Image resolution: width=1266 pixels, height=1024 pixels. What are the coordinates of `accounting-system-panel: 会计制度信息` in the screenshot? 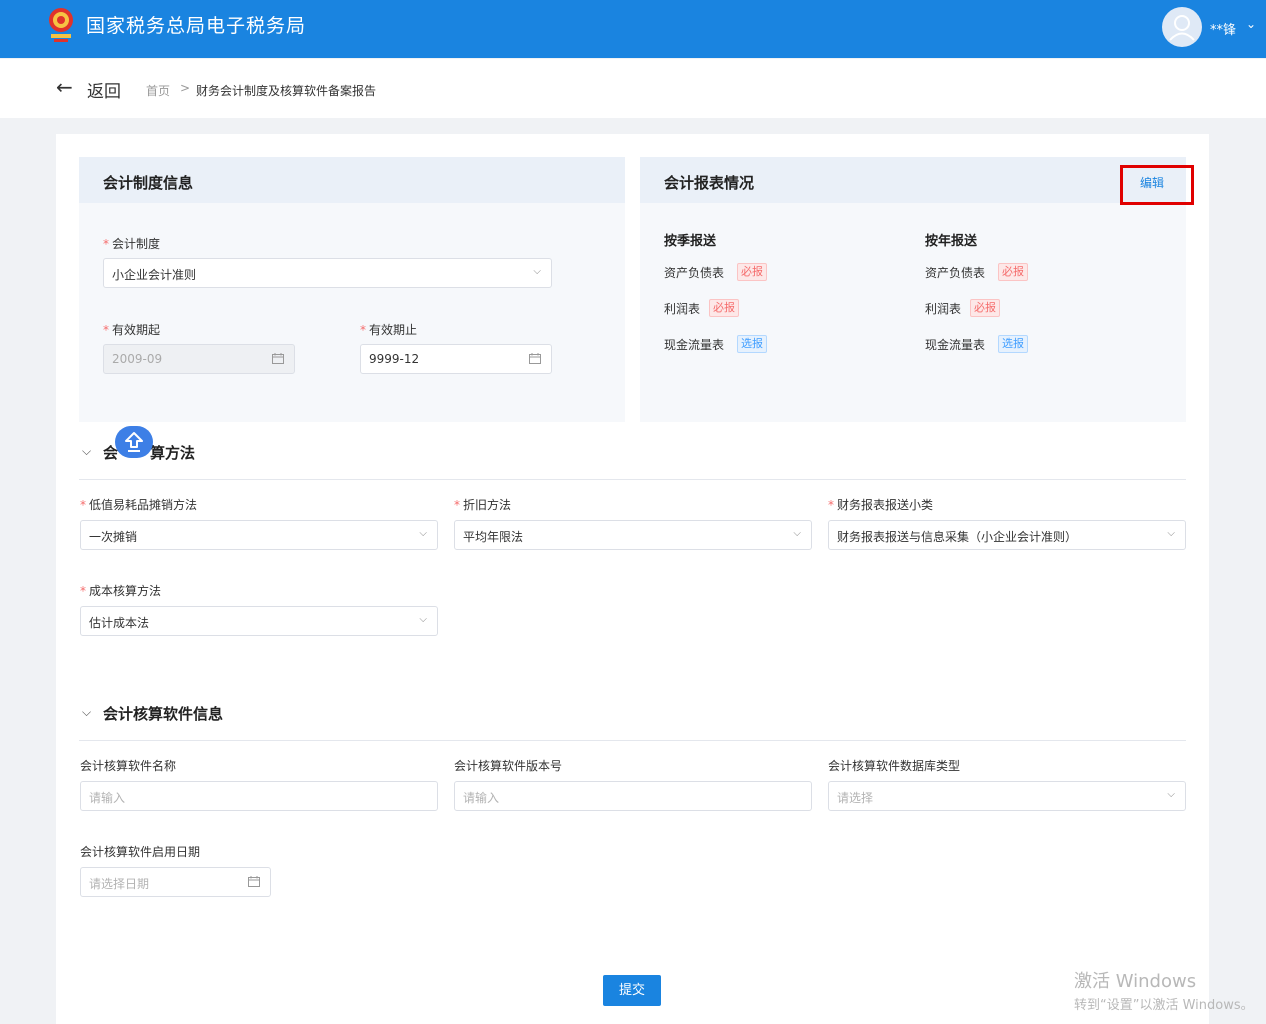 It's located at (352, 289).